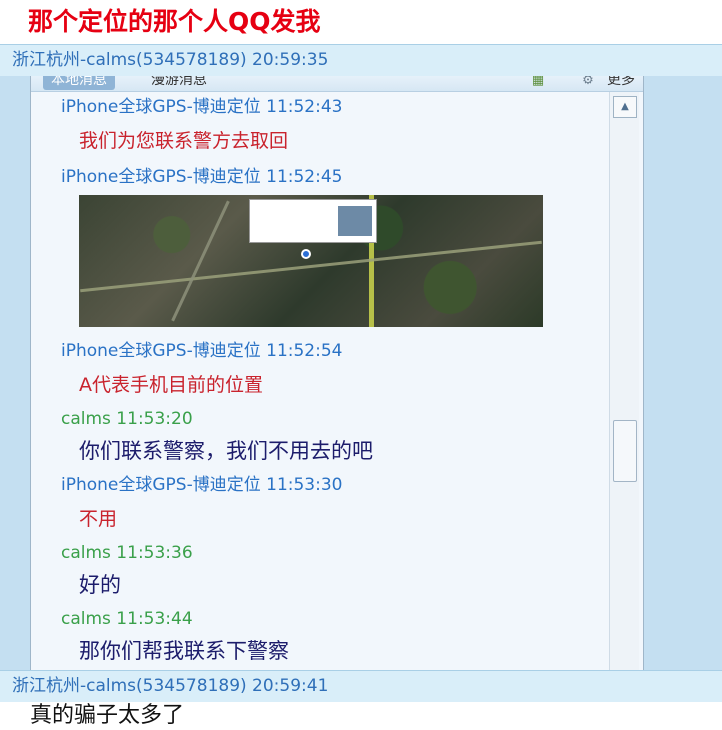 The height and width of the screenshot is (730, 722). What do you see at coordinates (306, 254) in the screenshot?
I see `location-pin-icon` at bounding box center [306, 254].